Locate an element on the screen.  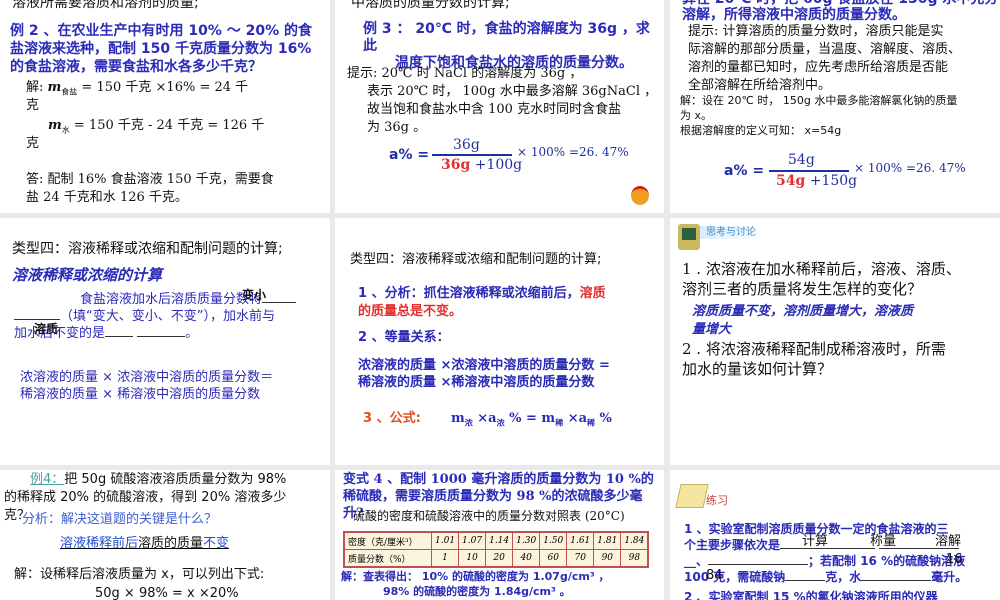
example-text: 此 is located at coordinates (370, 46).